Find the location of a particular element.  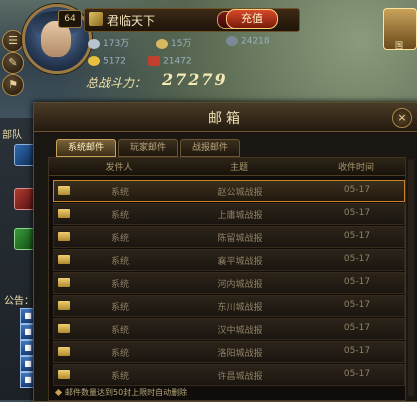

silver-resource: 173万 is located at coordinates (108, 43).